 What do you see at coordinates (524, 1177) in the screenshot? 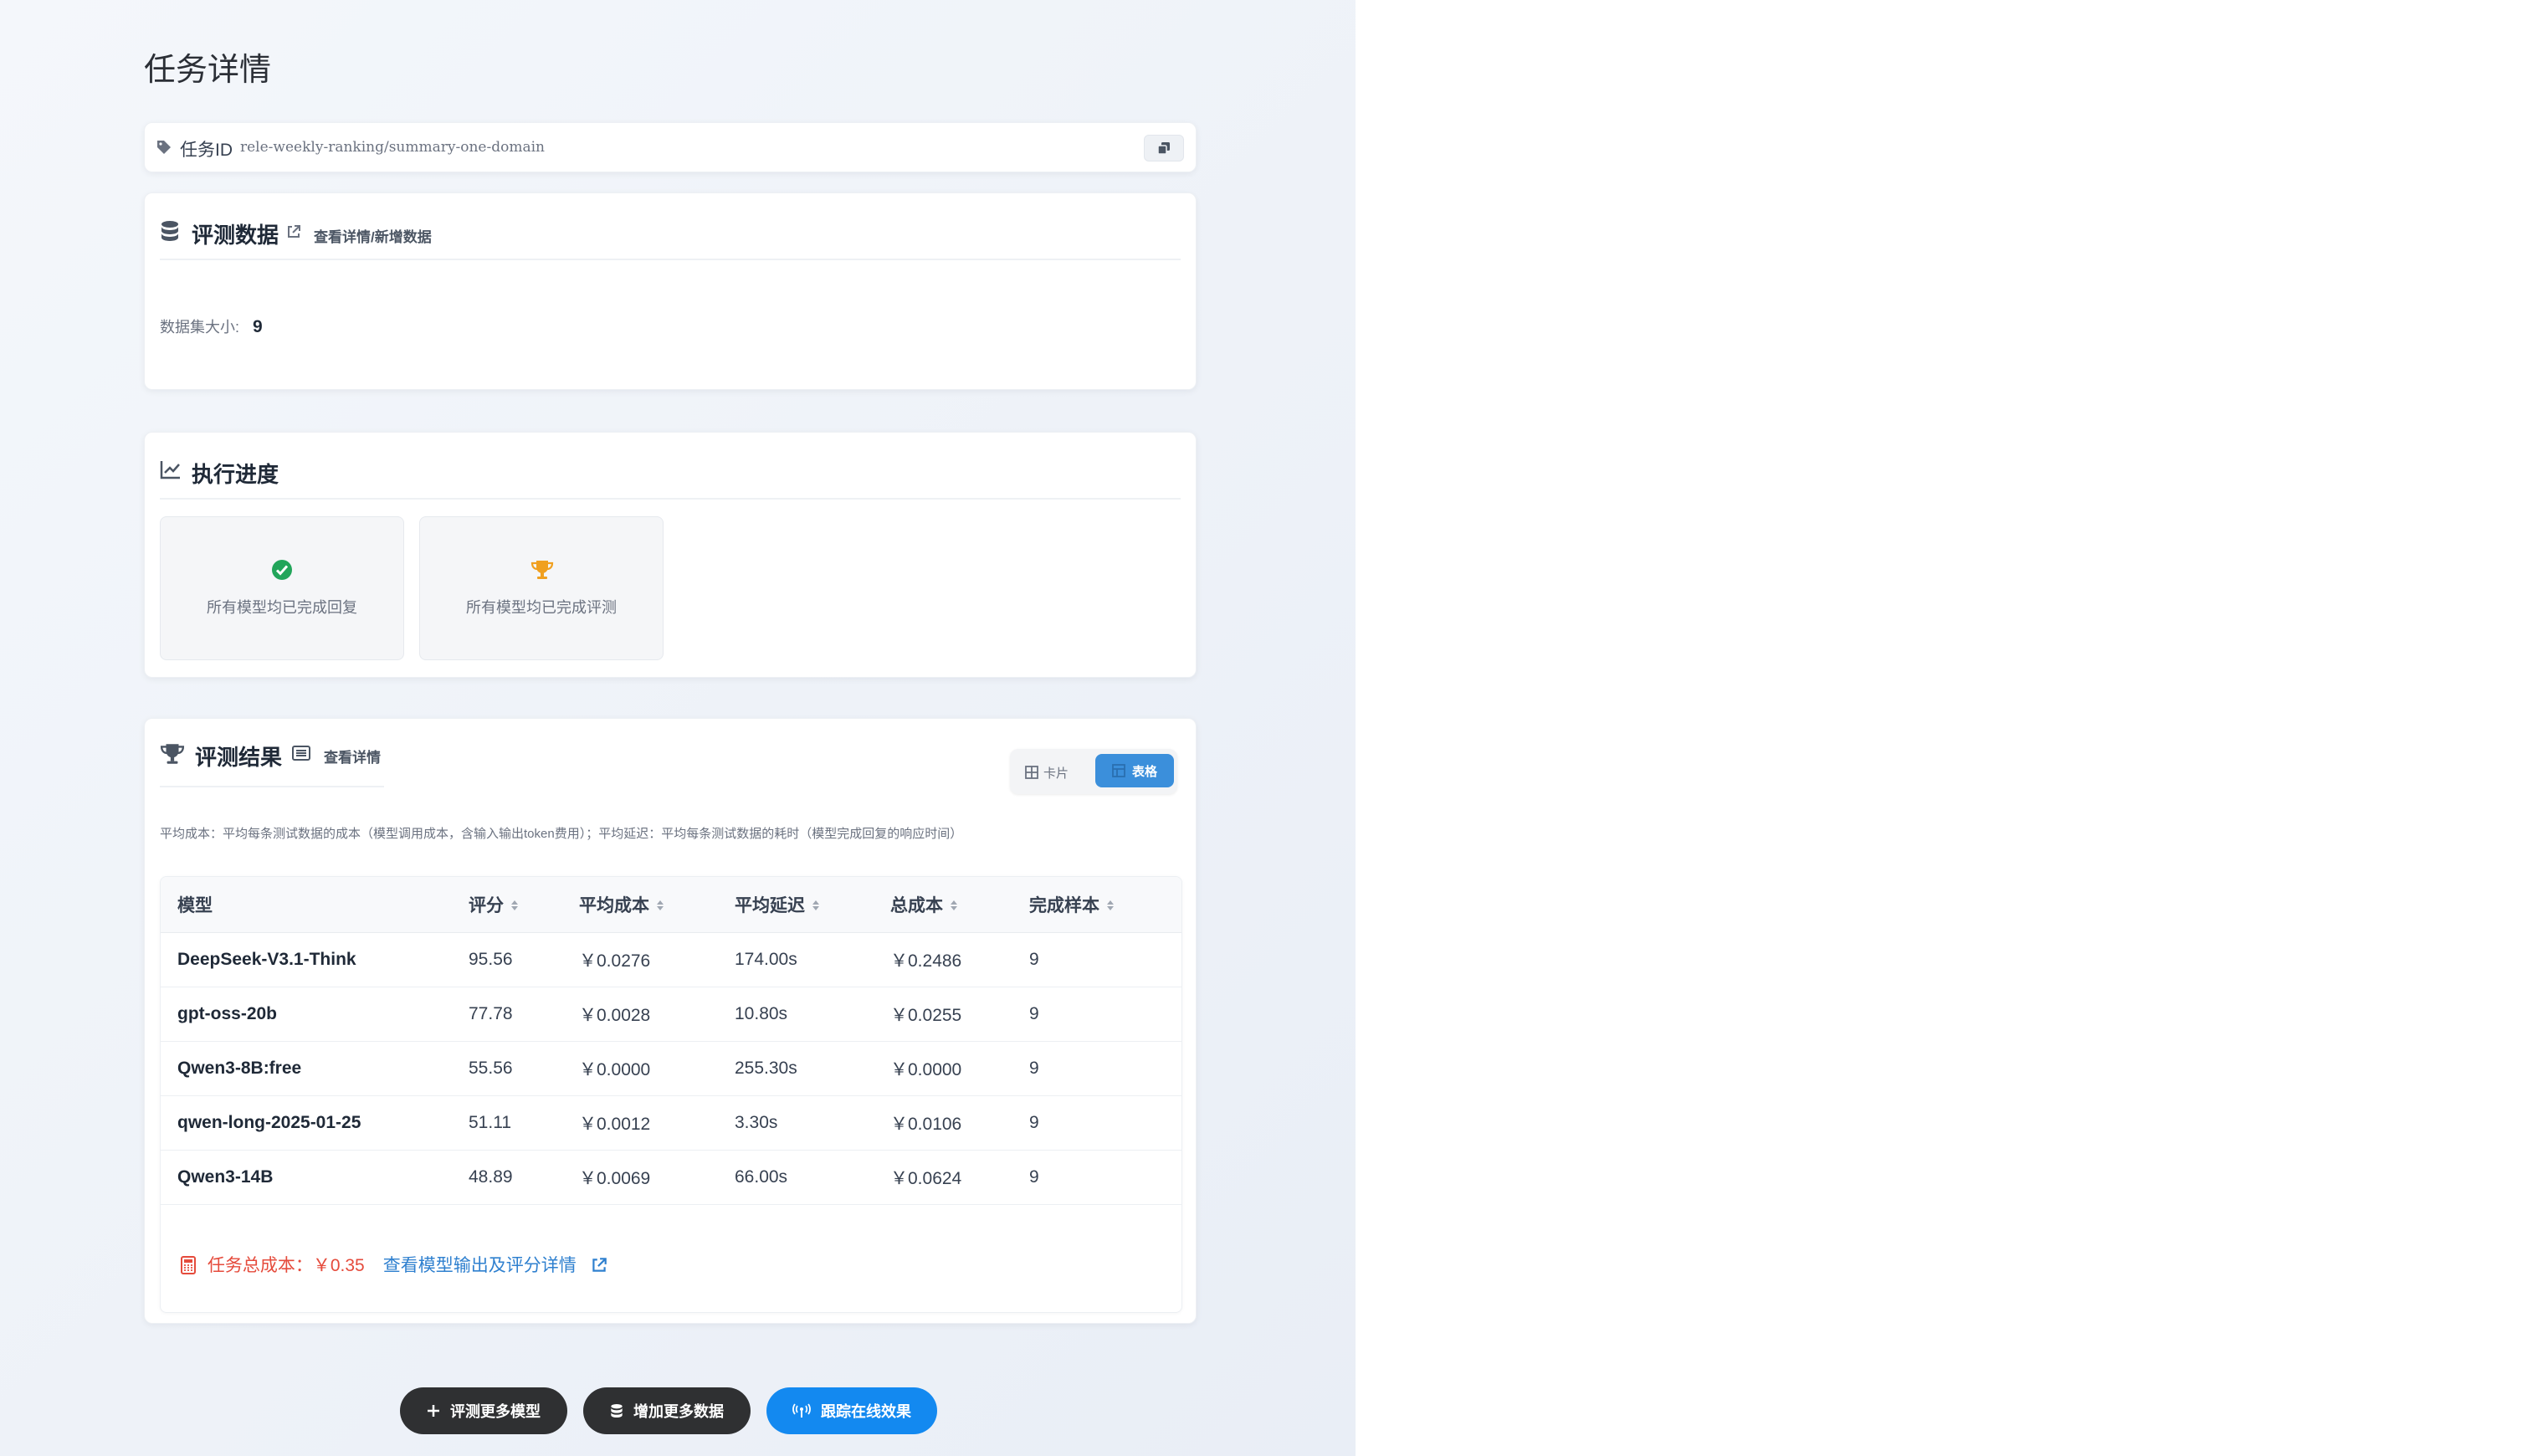
I see `cell-score: 48.89` at bounding box center [524, 1177].